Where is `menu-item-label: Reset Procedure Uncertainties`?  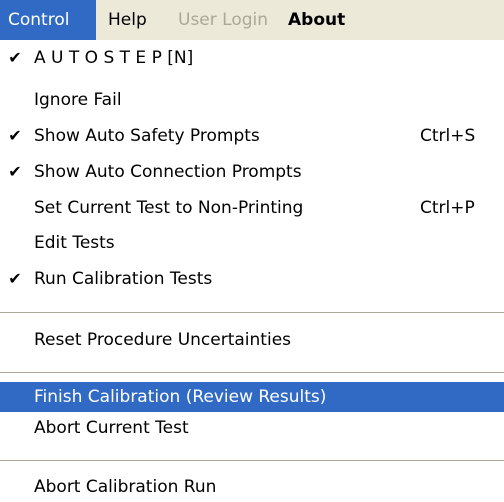 menu-item-label: Reset Procedure Uncertainties is located at coordinates (163, 340).